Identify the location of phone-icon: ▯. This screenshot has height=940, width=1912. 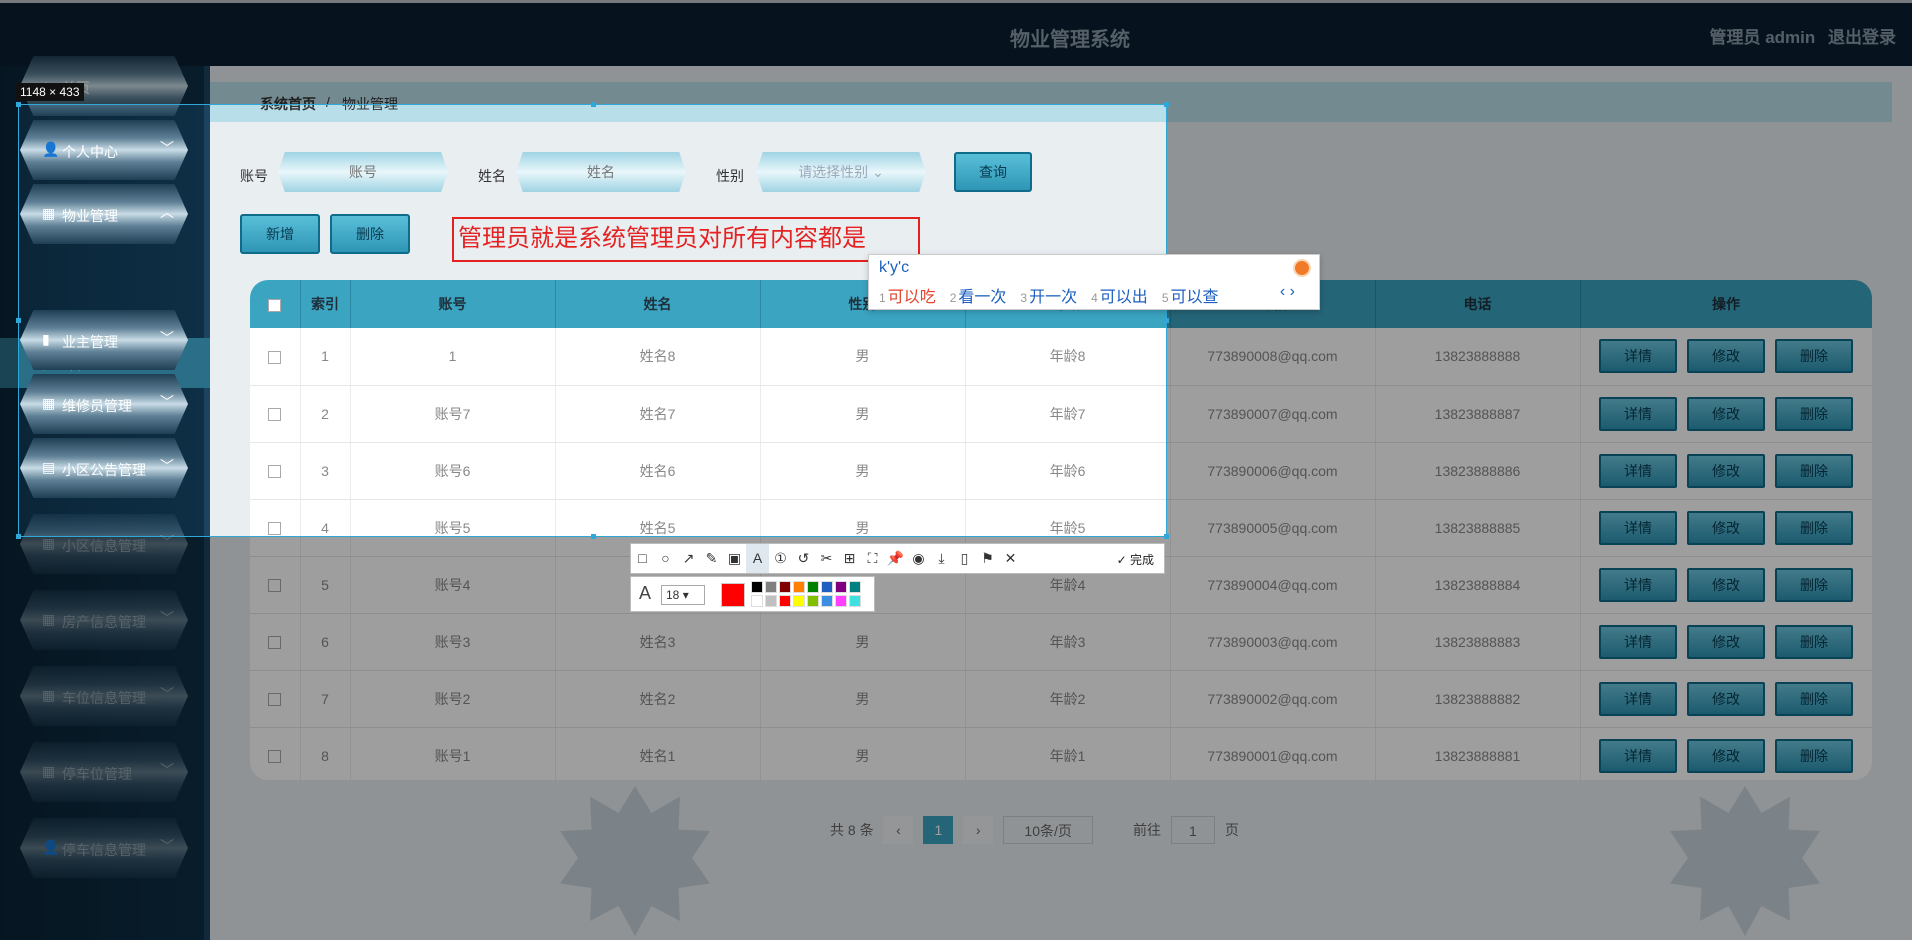
(964, 558).